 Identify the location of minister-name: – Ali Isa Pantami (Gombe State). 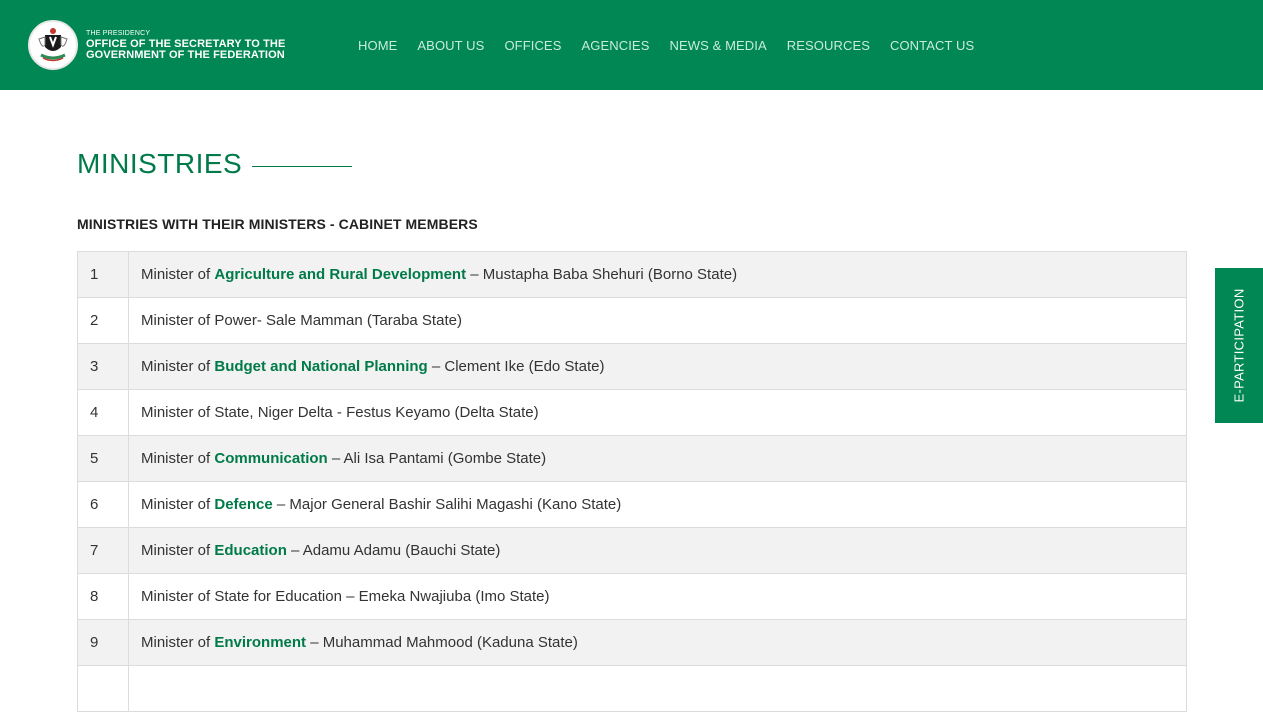
(437, 458).